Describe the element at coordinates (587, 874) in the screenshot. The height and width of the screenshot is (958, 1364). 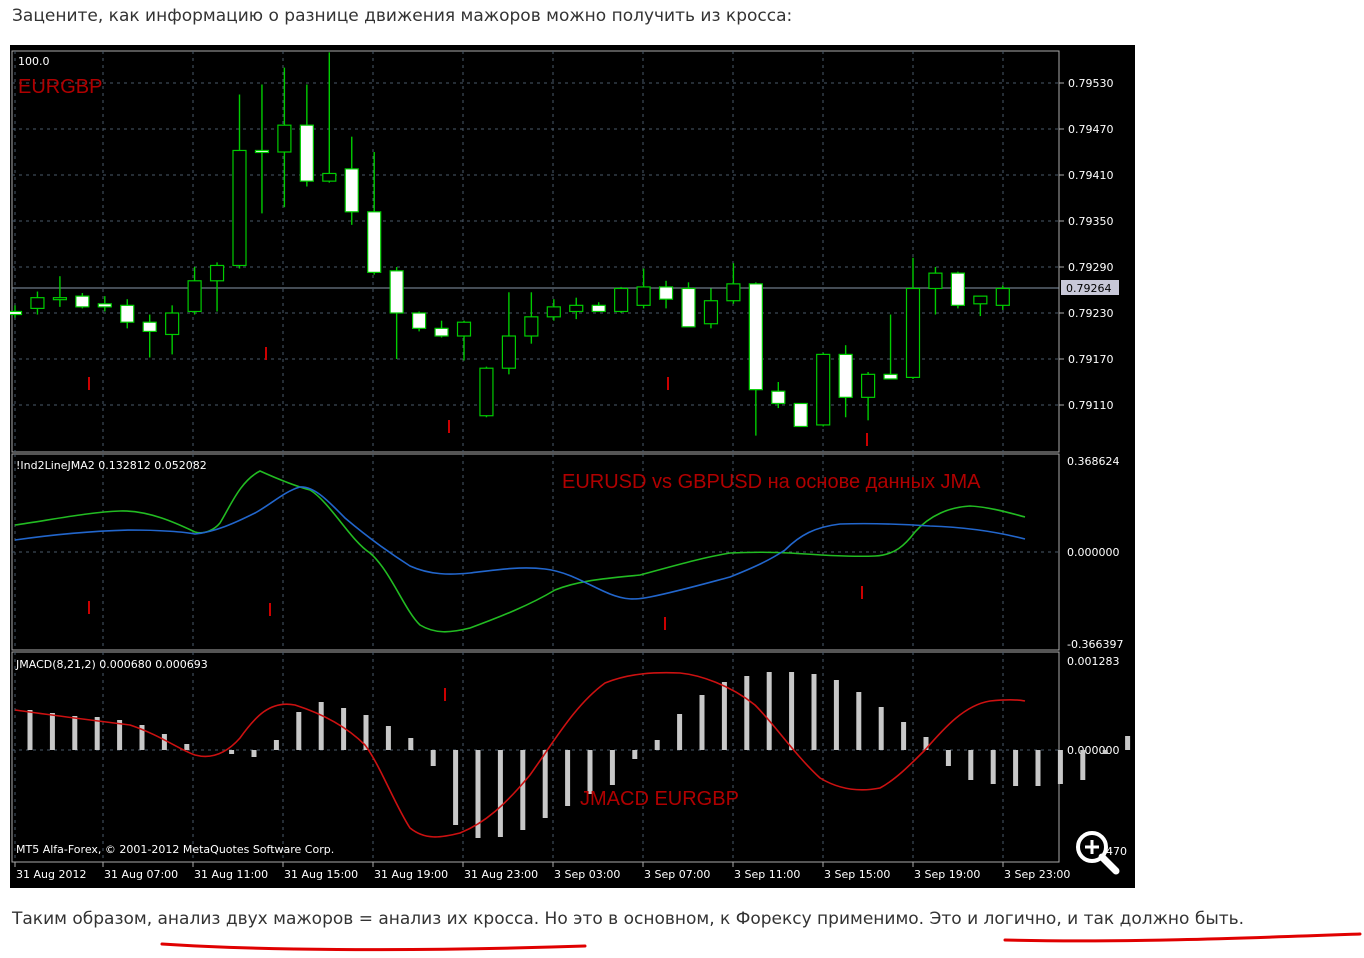
I see `time-tick-label: 3 Sep 03:00` at that location.